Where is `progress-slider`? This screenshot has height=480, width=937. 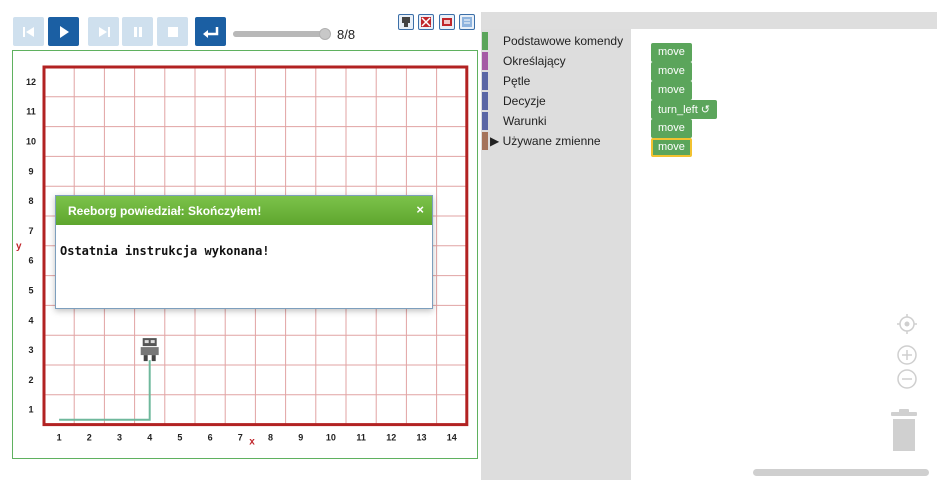 progress-slider is located at coordinates (282, 34).